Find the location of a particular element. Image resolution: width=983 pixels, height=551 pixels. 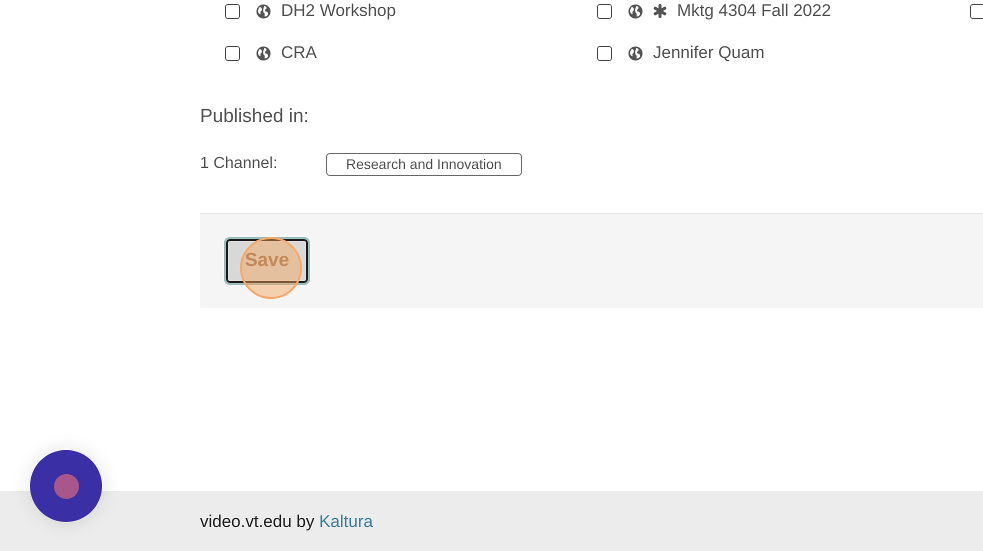

footer-text: video.vt.edu by Kaltura is located at coordinates (286, 521).